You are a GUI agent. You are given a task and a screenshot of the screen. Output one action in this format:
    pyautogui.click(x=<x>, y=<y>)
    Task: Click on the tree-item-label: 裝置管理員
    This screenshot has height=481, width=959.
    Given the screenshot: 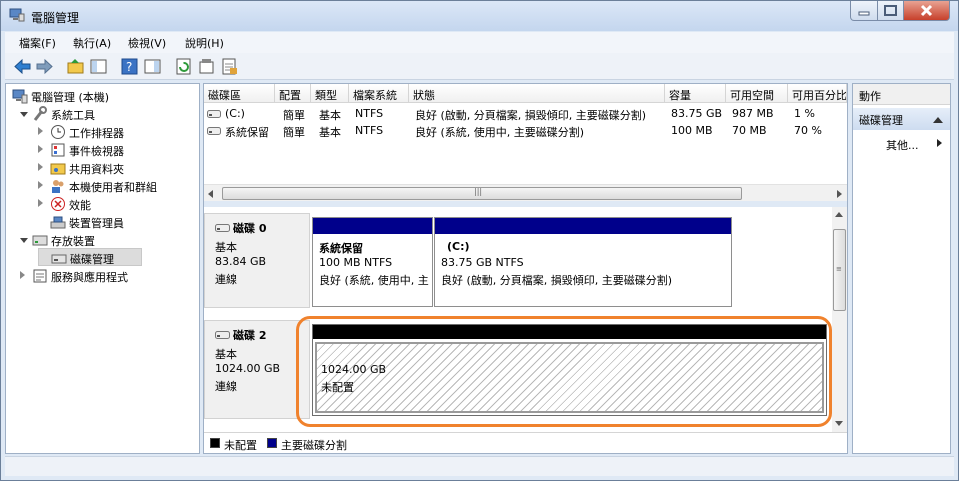 What is the action you would take?
    pyautogui.click(x=96, y=223)
    